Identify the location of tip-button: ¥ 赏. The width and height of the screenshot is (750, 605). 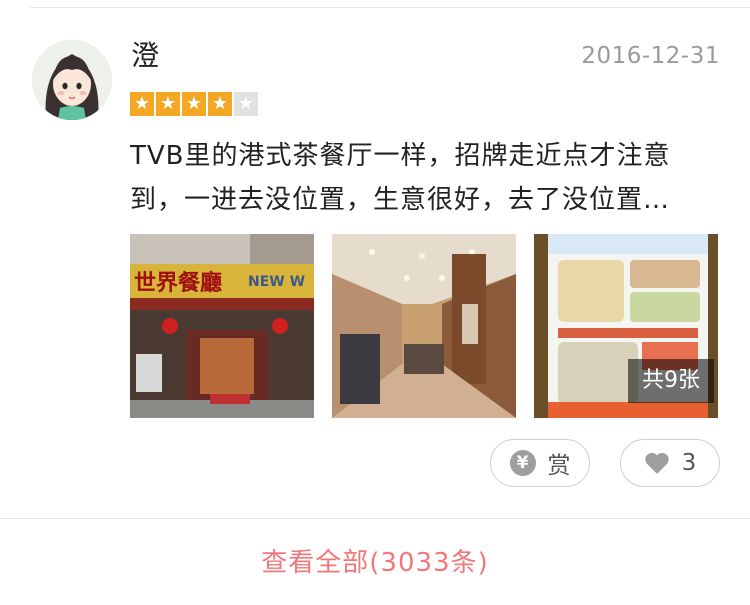
(540, 463).